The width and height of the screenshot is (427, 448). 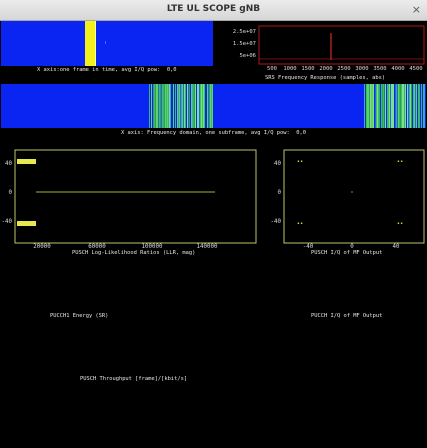 What do you see at coordinates (396, 247) in the screenshot?
I see `iq-xtick: 40` at bounding box center [396, 247].